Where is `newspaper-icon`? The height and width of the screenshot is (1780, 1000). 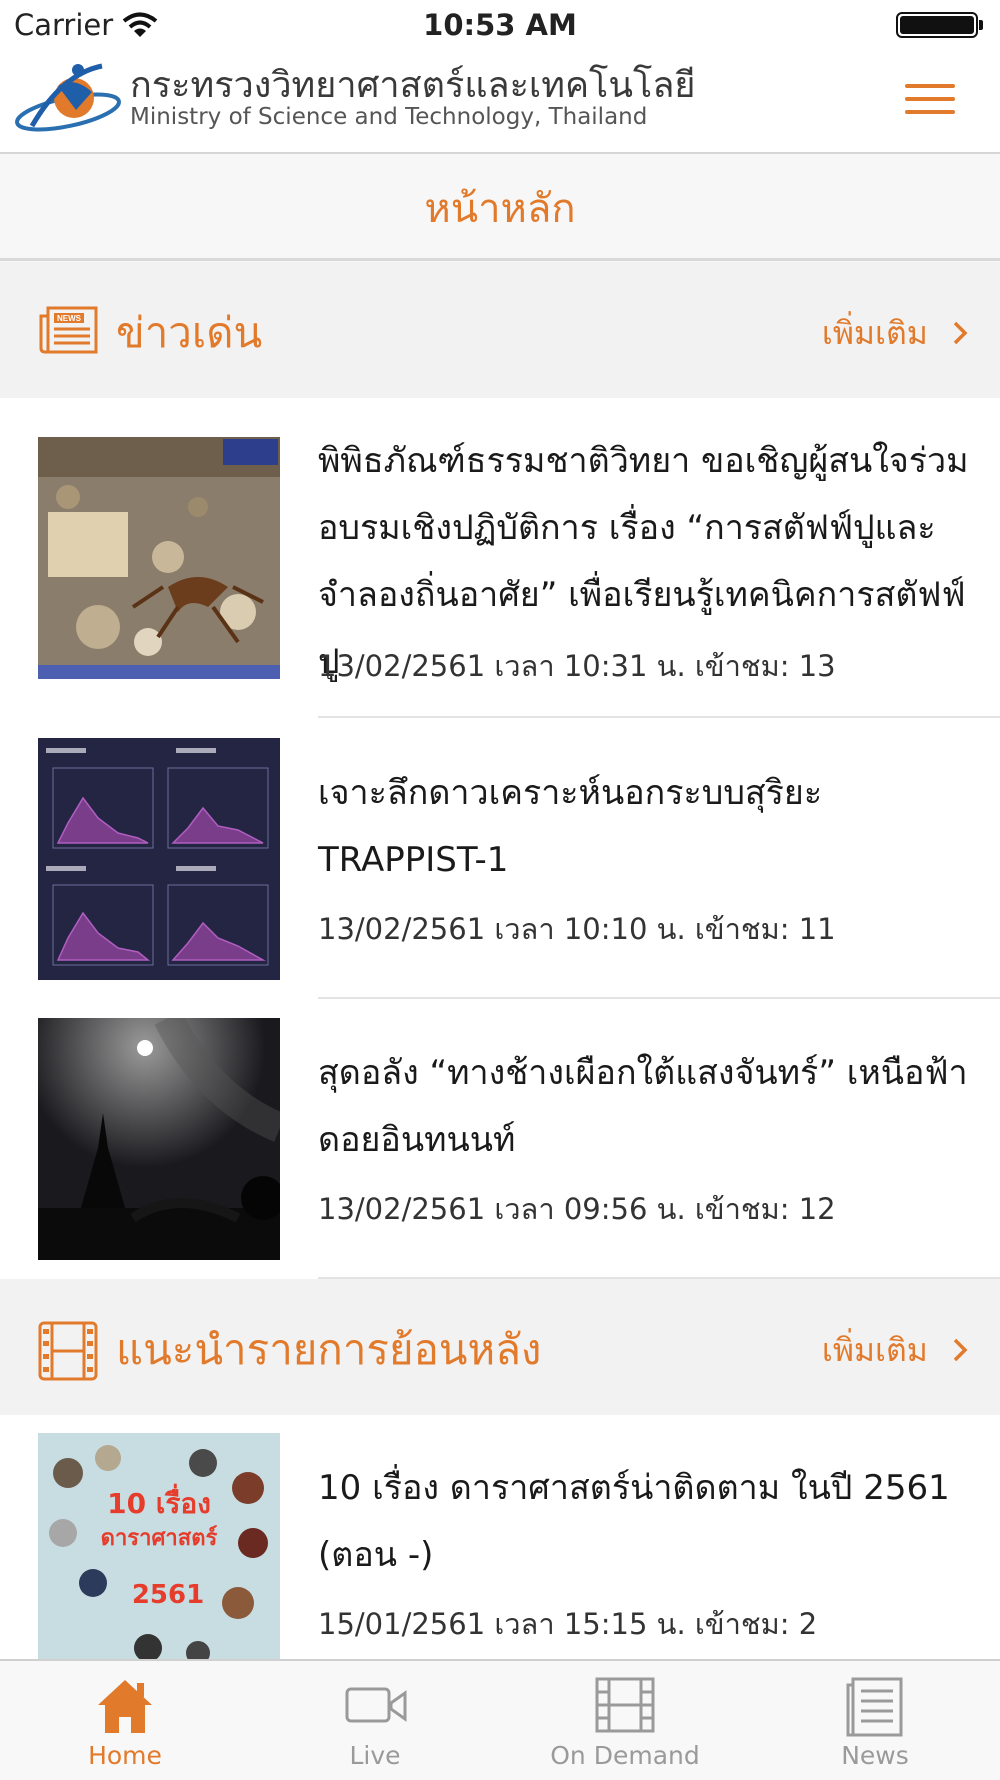 newspaper-icon is located at coordinates (875, 1709).